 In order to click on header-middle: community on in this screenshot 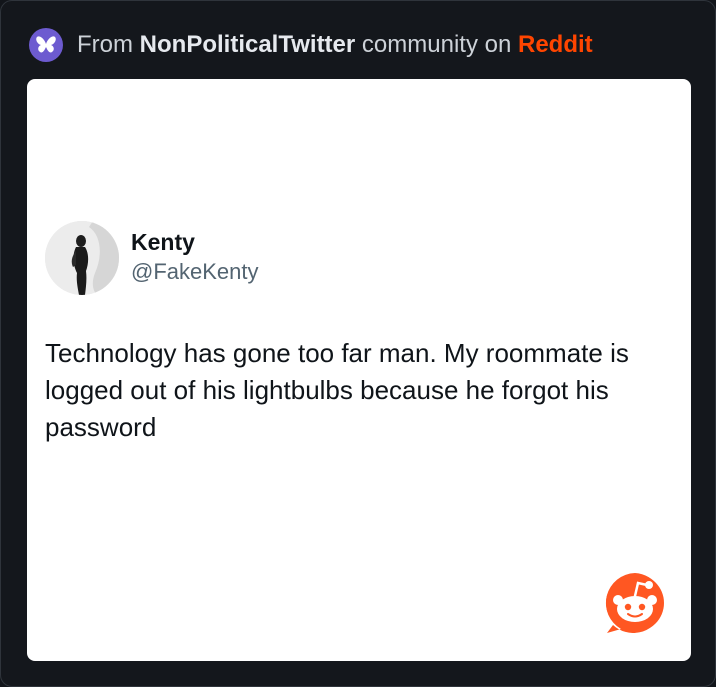, I will do `click(436, 44)`.